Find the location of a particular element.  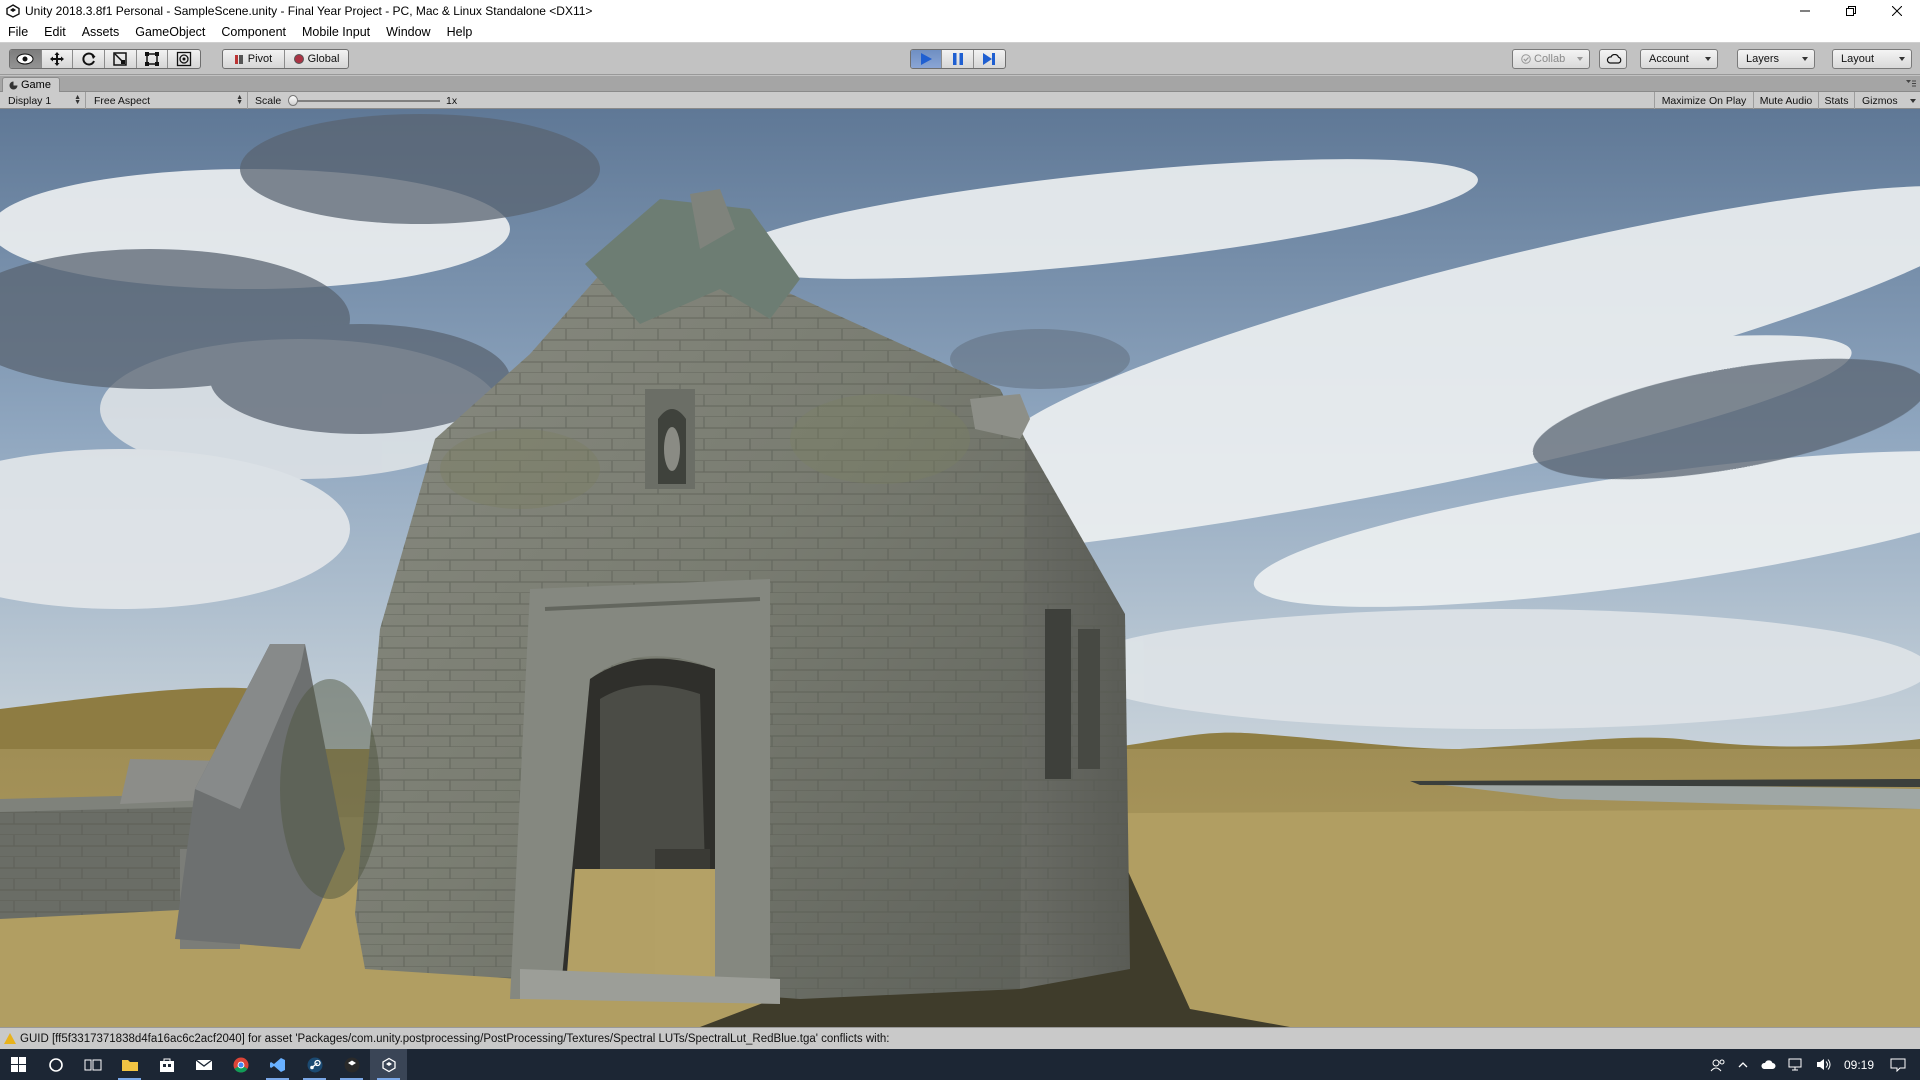

task-view-button is located at coordinates (92, 1064).